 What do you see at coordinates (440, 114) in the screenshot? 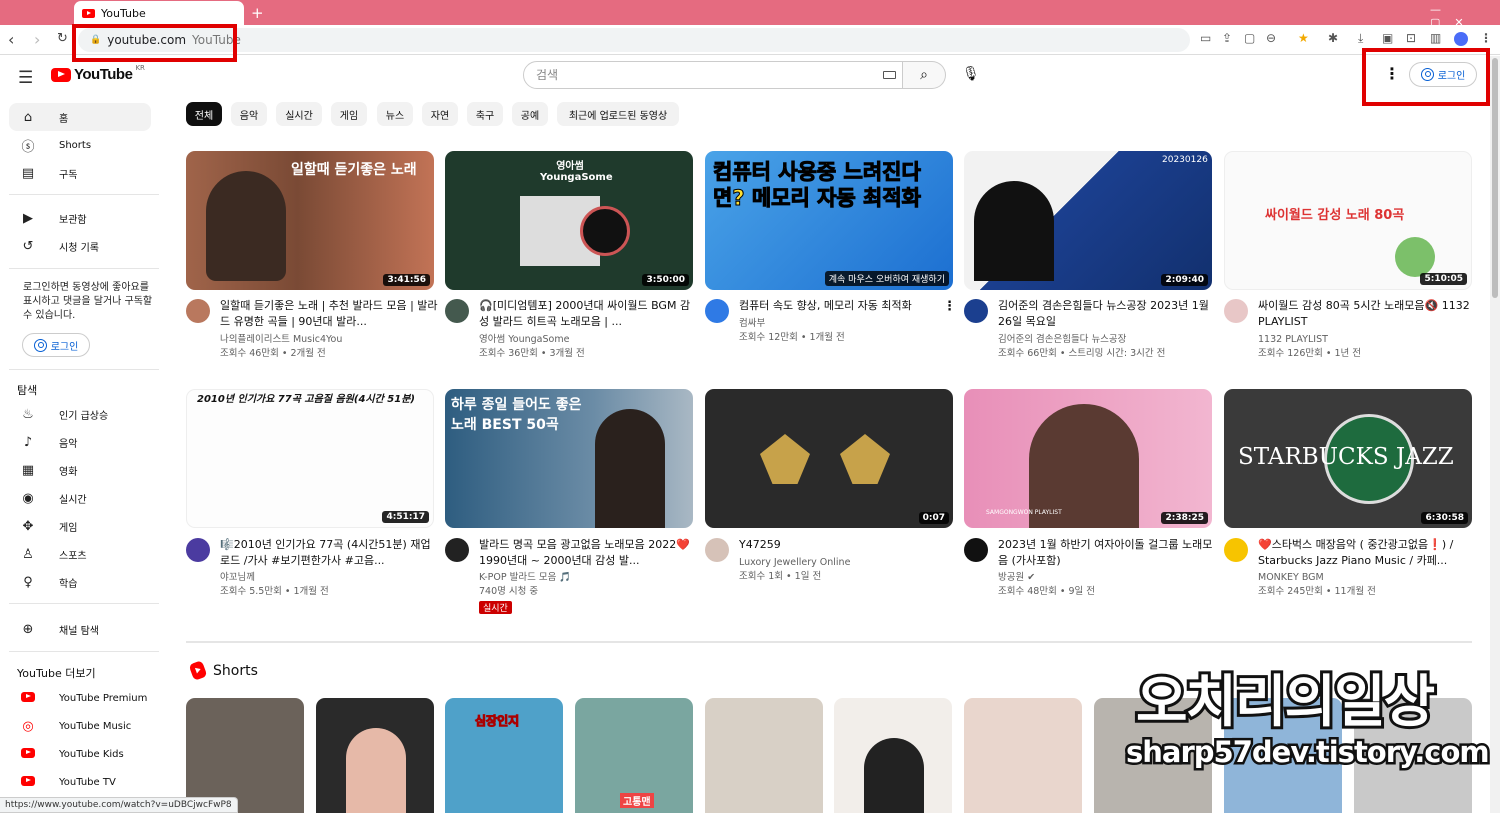
I see `chip-nature: 자연` at bounding box center [440, 114].